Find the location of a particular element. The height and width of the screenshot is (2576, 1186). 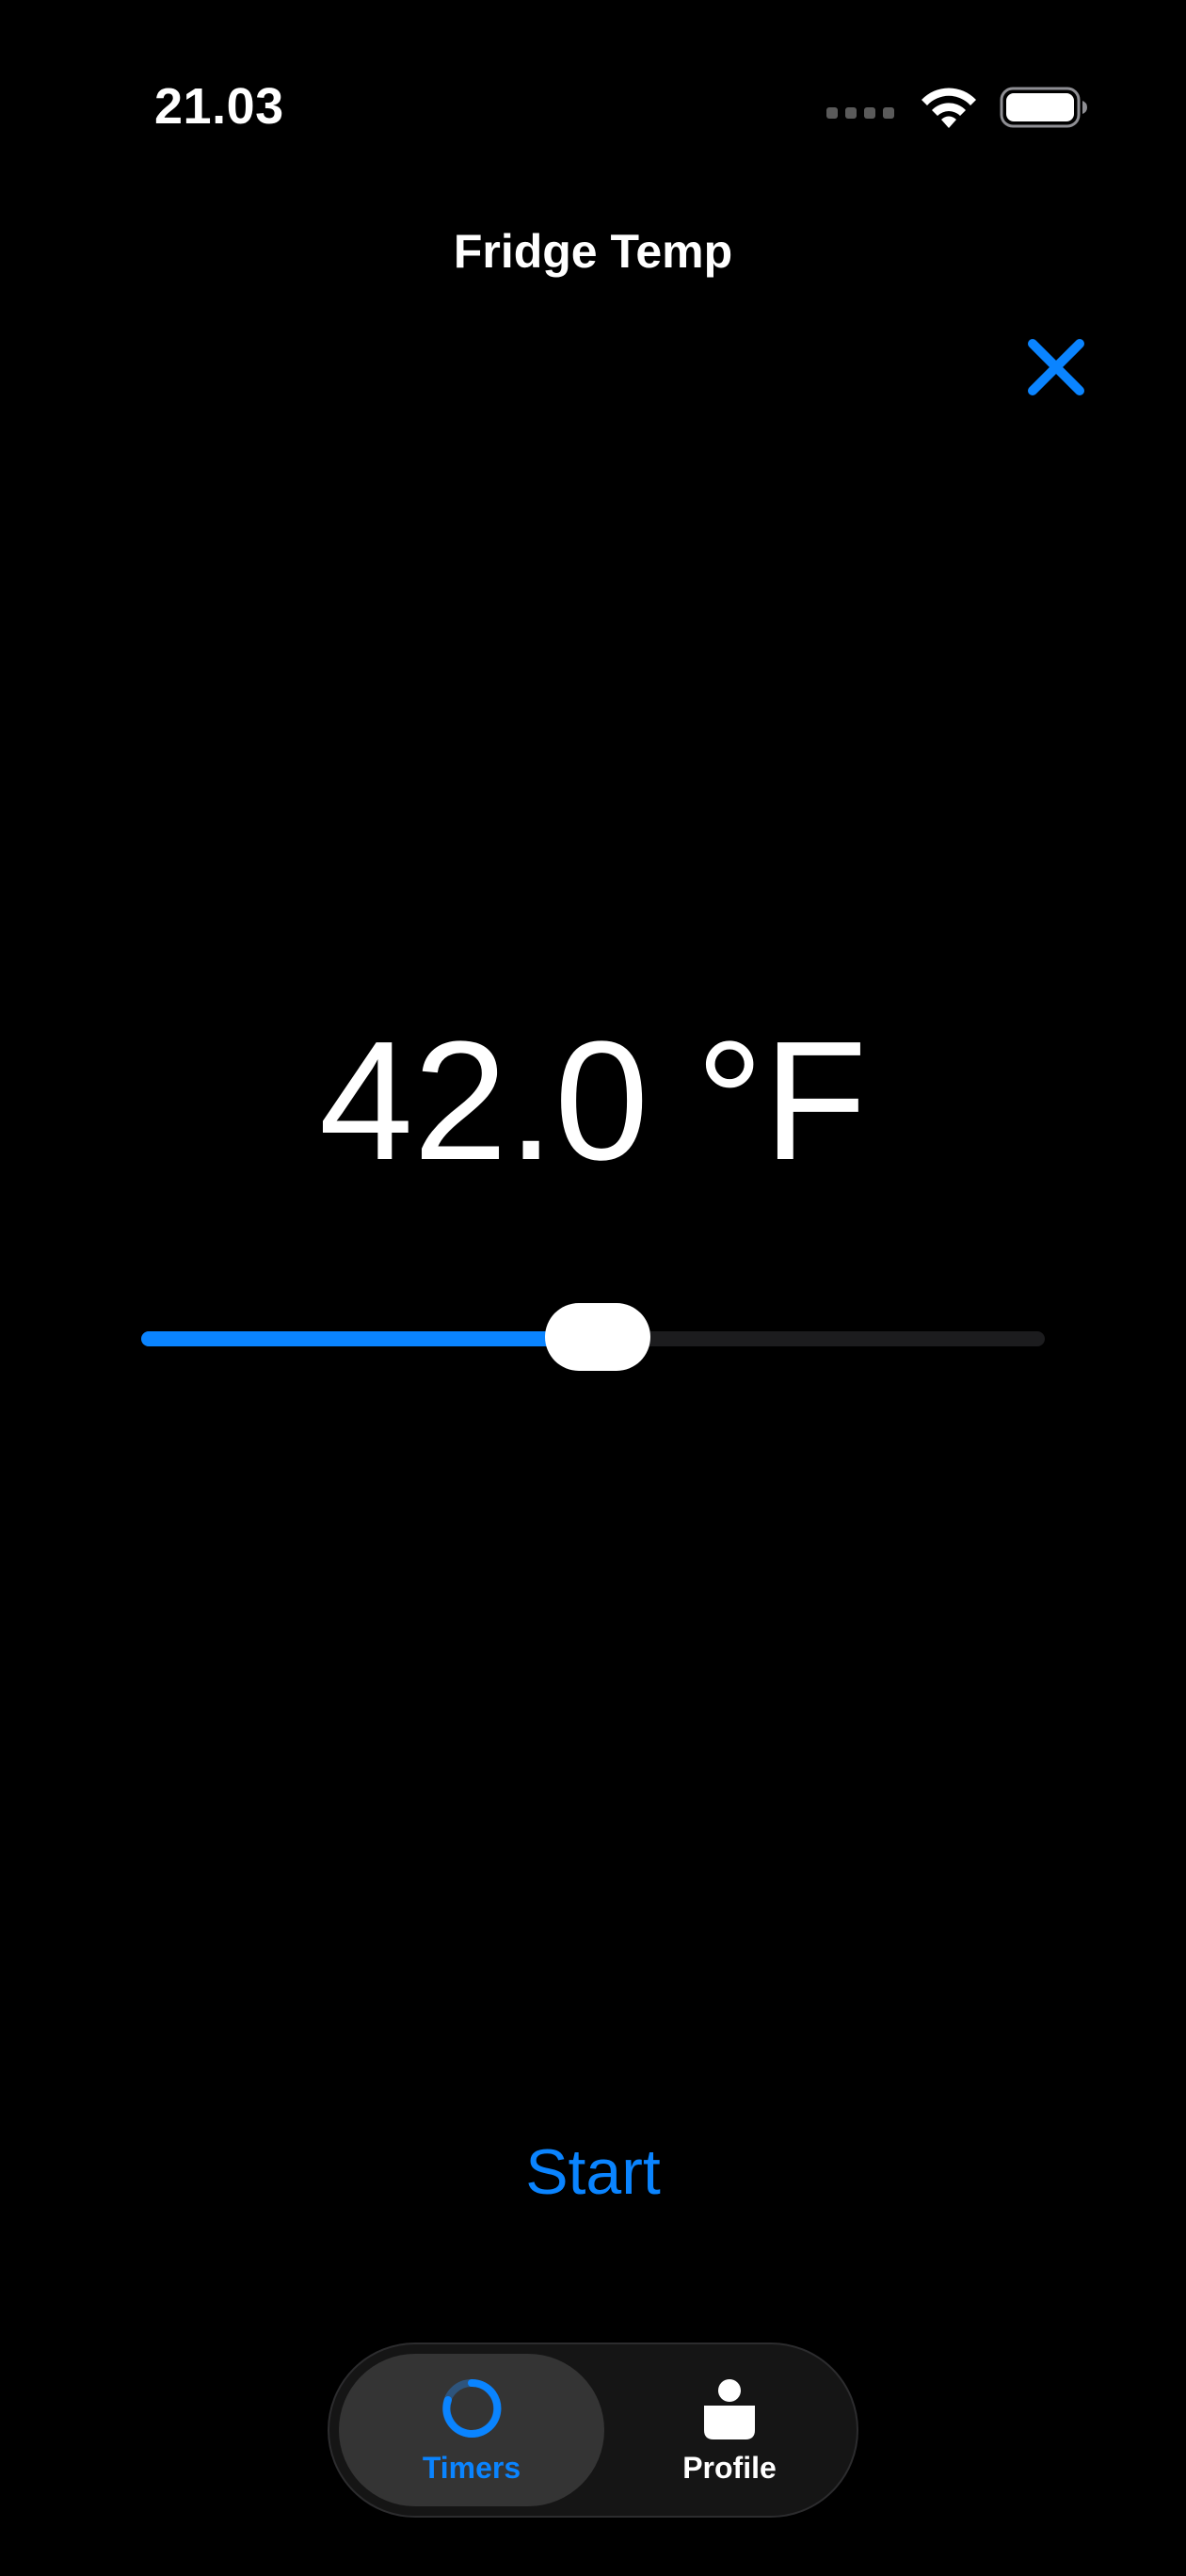

status-icons is located at coordinates (957, 107).